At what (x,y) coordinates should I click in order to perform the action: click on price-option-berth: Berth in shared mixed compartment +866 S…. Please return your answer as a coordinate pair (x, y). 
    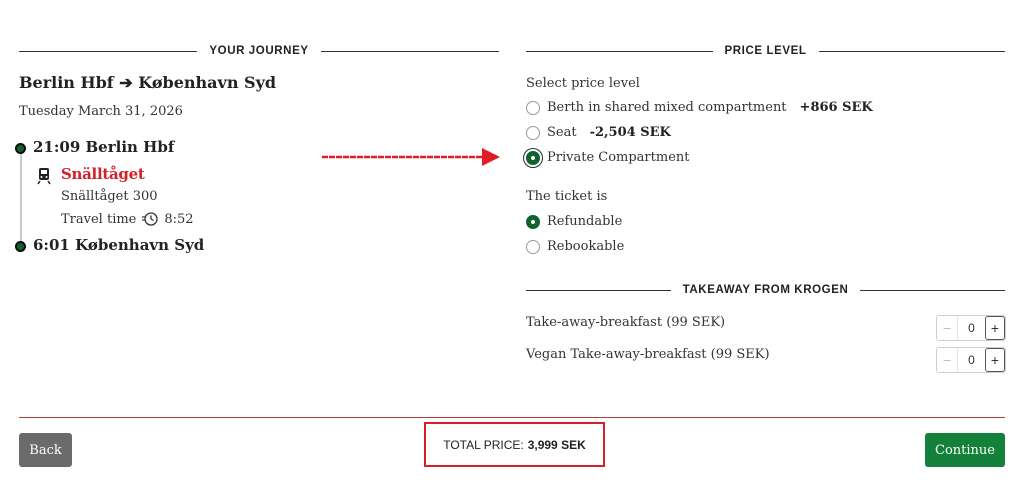
    Looking at the image, I should click on (699, 107).